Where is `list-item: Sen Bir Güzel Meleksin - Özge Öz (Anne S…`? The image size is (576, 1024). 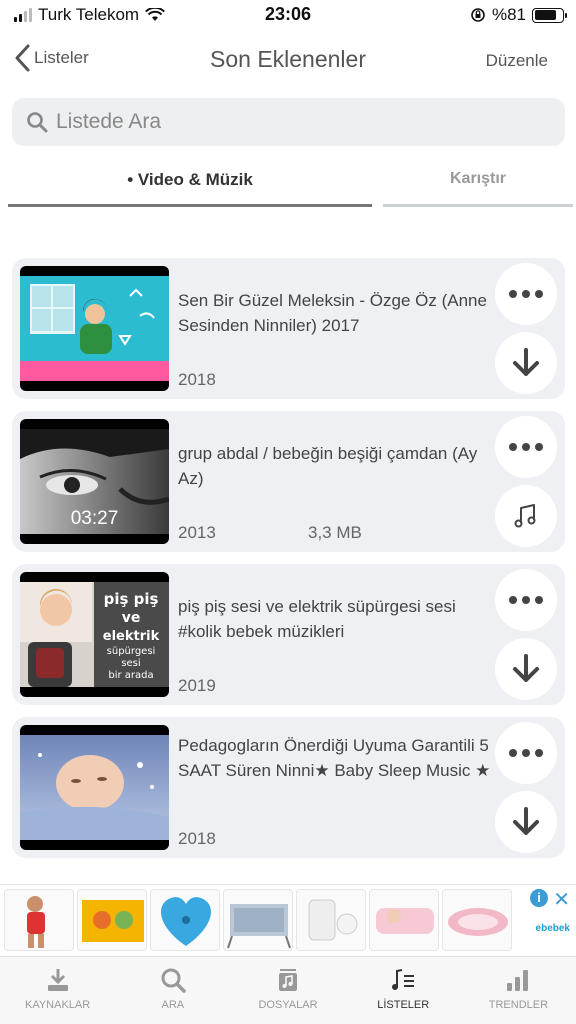
list-item: Sen Bir Güzel Meleksin - Özge Öz (Anne S… is located at coordinates (288, 328).